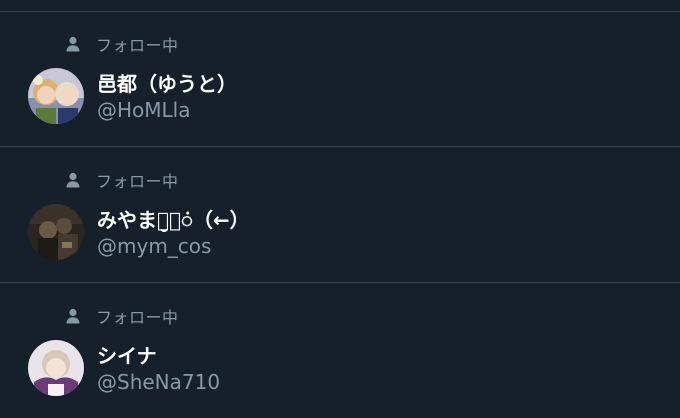 The height and width of the screenshot is (418, 680). What do you see at coordinates (144, 110) in the screenshot?
I see `user-handle: @HoMLla` at bounding box center [144, 110].